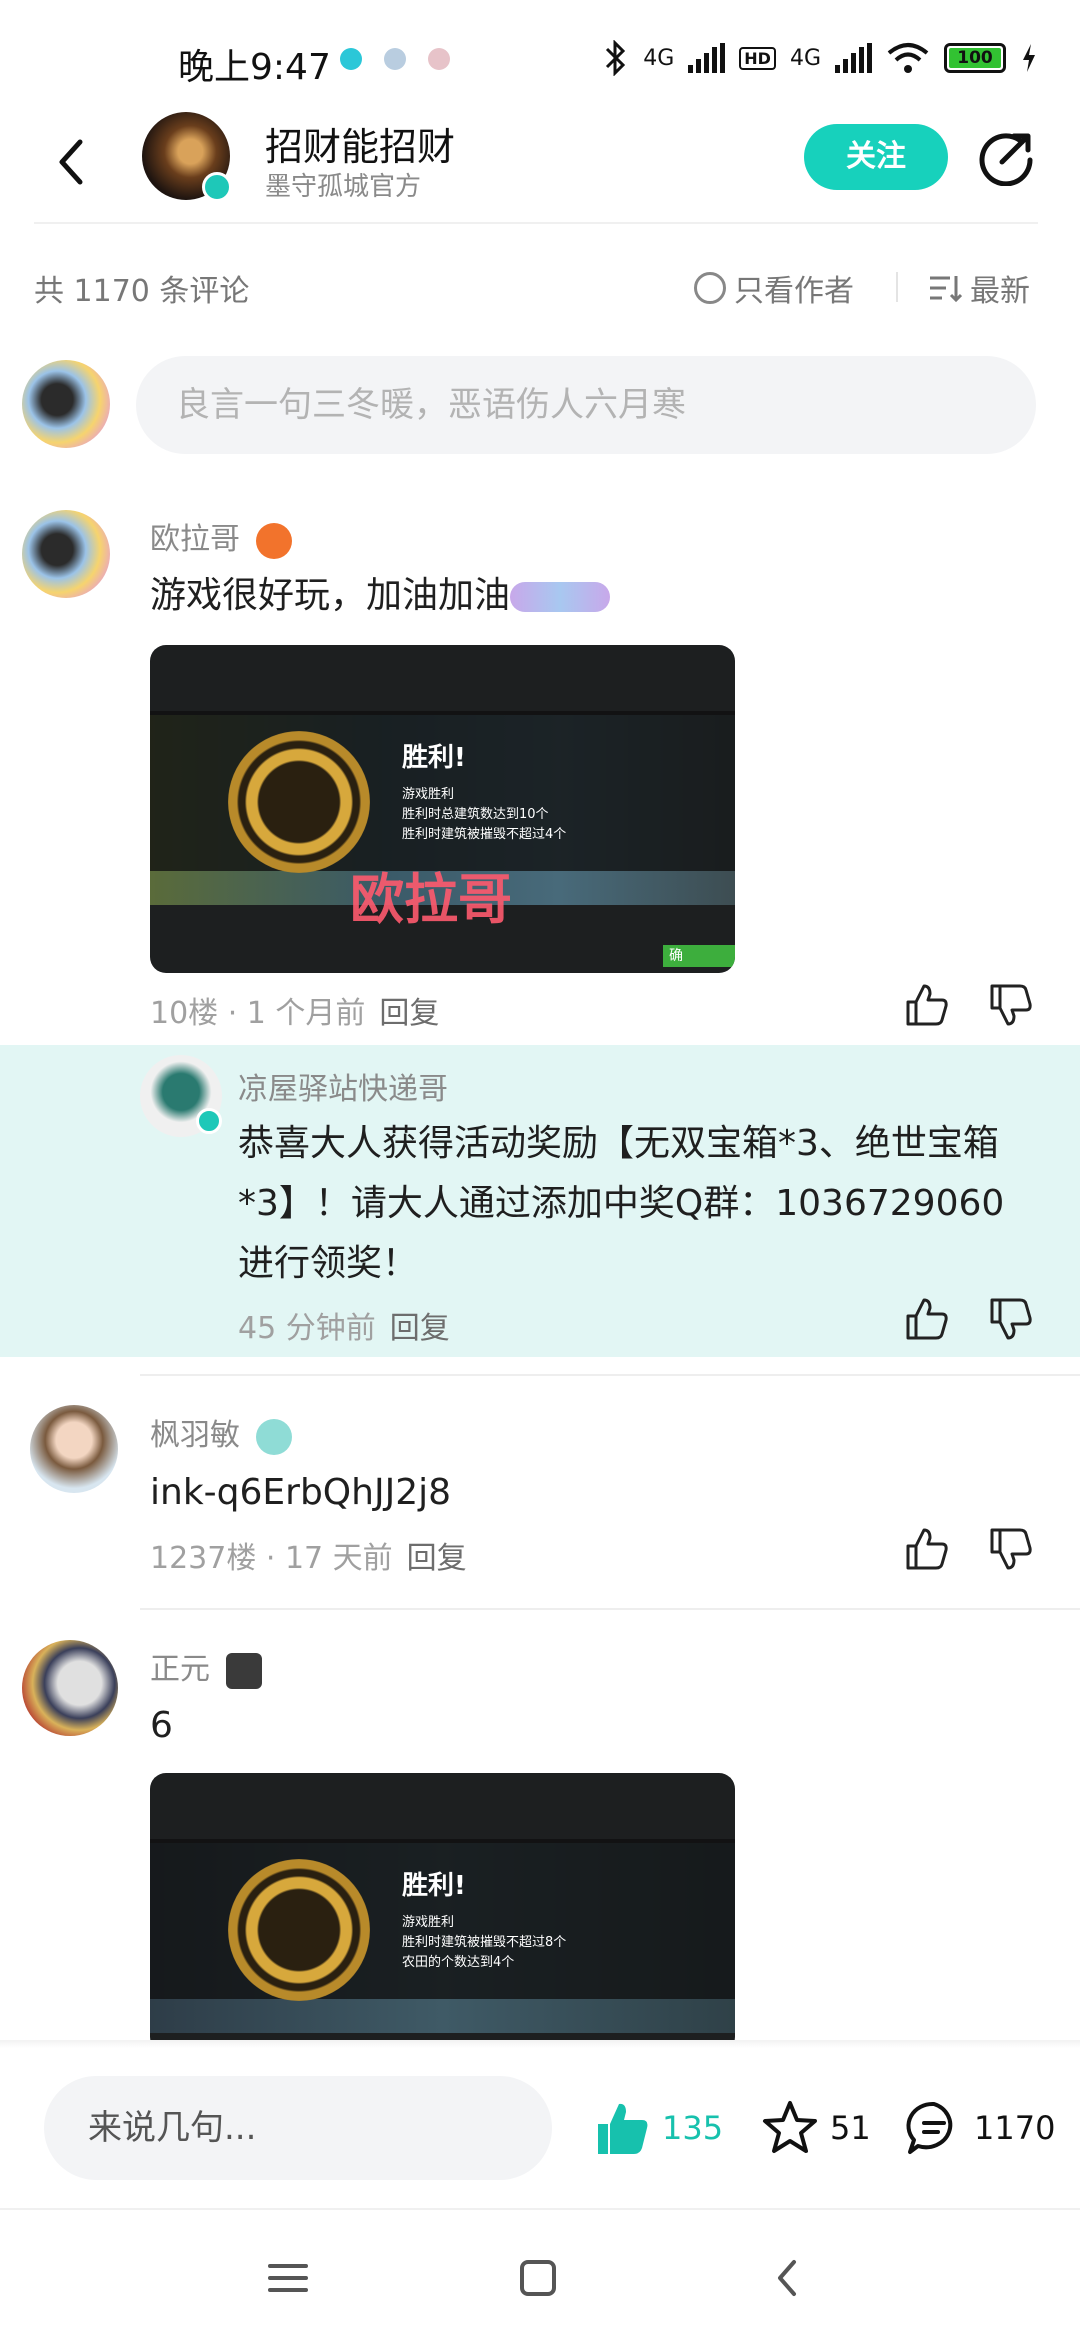  I want to click on victory-condition: 胜利时总建筑数达到10个, so click(475, 814).